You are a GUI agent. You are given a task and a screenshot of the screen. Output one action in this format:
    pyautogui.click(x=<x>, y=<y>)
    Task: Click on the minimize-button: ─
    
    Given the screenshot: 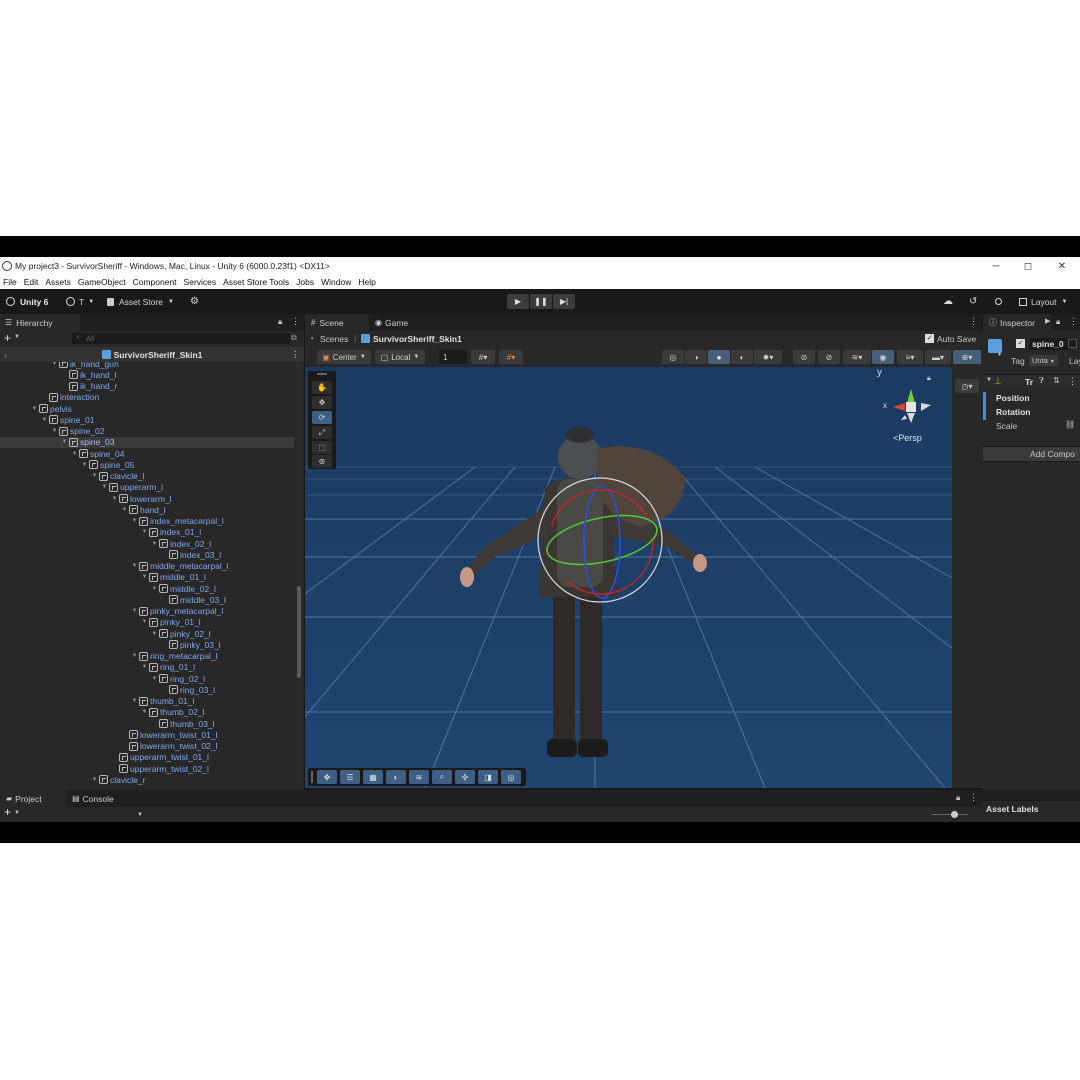 What is the action you would take?
    pyautogui.click(x=996, y=266)
    